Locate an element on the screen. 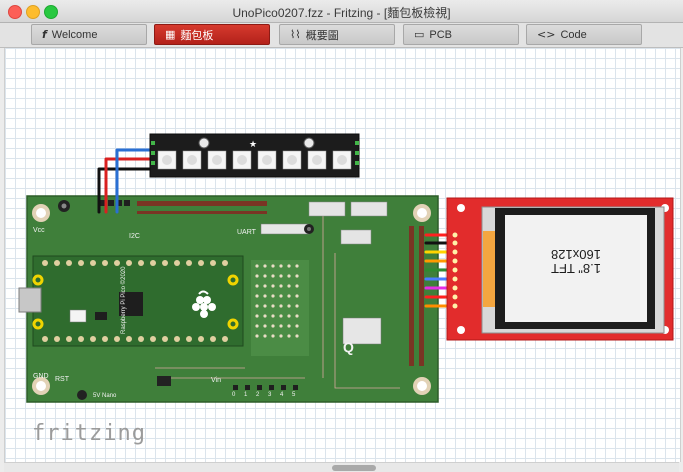 The height and width of the screenshot is (472, 683). tab-label: Welcome is located at coordinates (74, 34).